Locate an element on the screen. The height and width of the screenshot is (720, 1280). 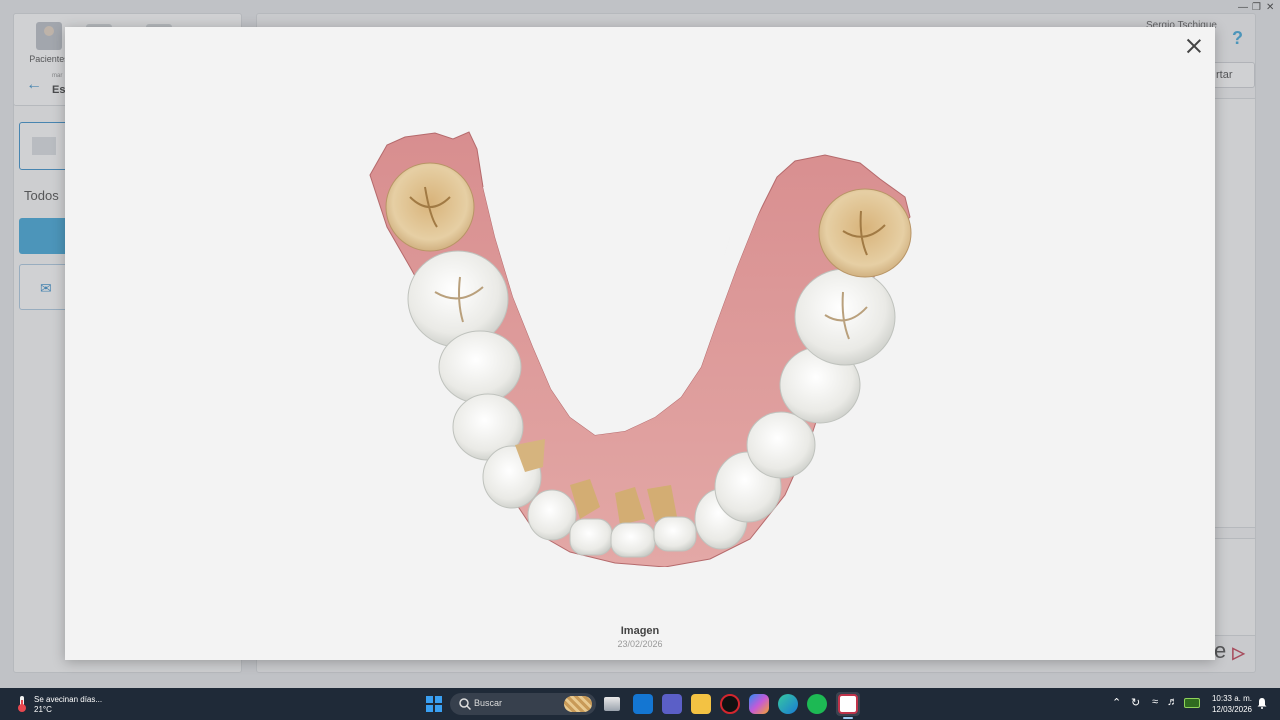
clock-date: 12/03/2026 is located at coordinates (1231, 709).